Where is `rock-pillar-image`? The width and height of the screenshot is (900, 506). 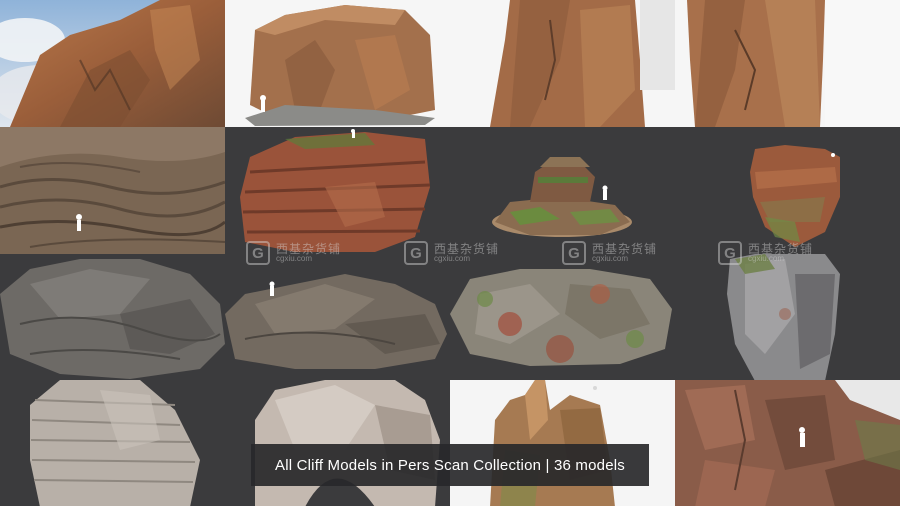
rock-pillar-image is located at coordinates (562, 63).